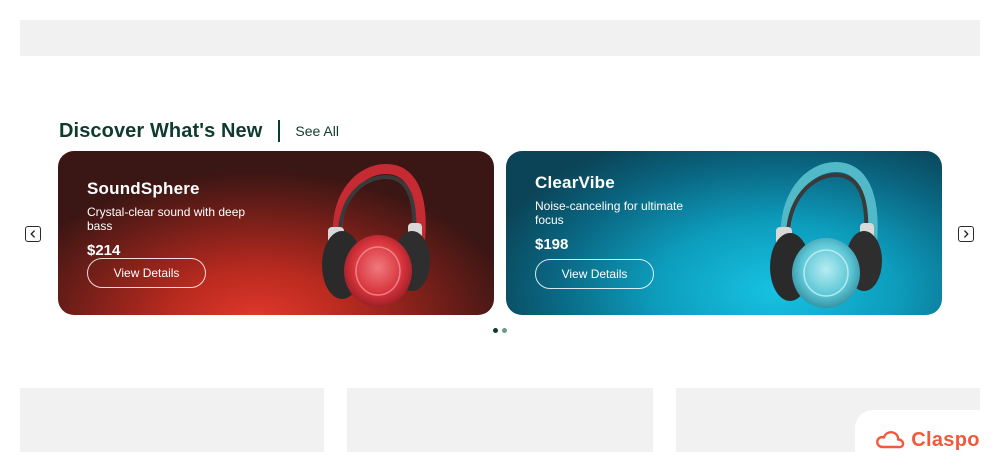  I want to click on carousel-prev-button, so click(33, 234).